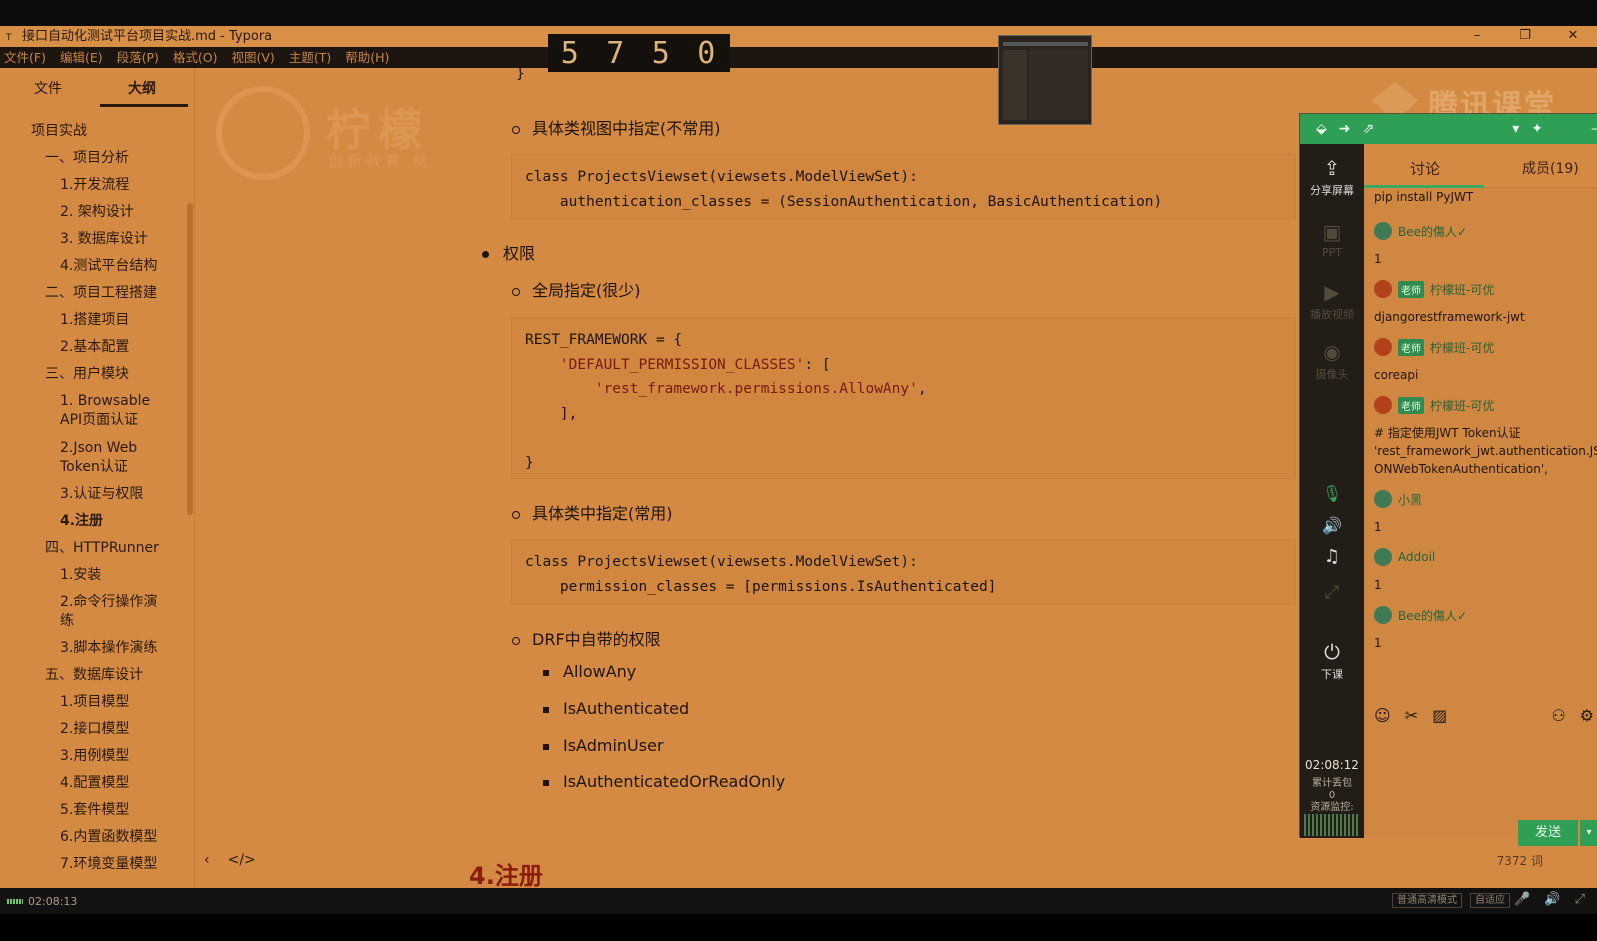  Describe the element at coordinates (94, 185) in the screenshot. I see `outline-item: 1.开发流程` at that location.